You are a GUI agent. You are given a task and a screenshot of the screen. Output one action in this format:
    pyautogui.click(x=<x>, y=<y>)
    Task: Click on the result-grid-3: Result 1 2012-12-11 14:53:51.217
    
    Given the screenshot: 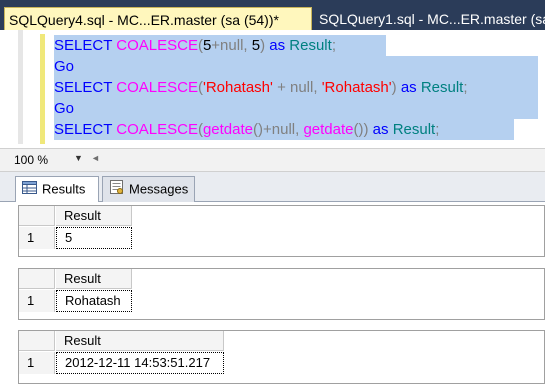 What is the action you would take?
    pyautogui.click(x=281, y=357)
    